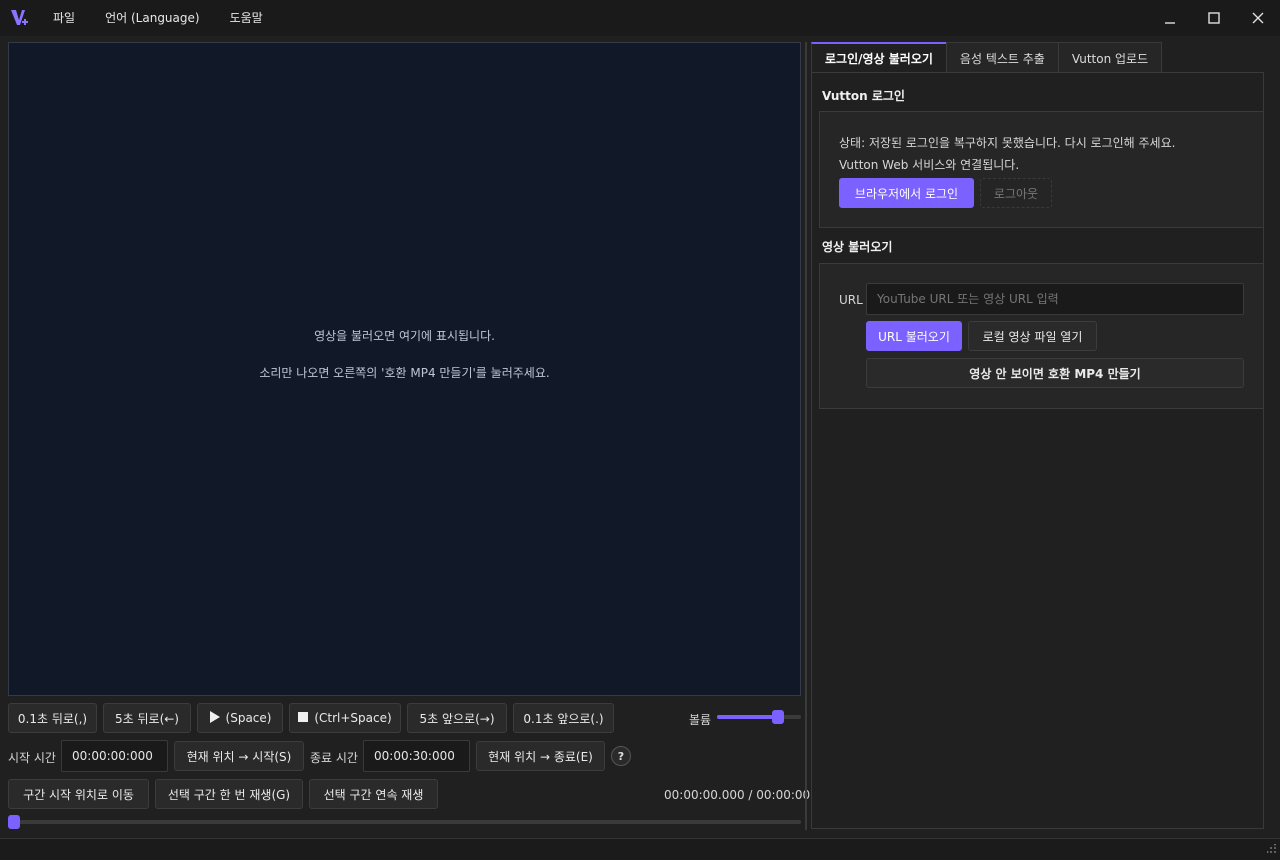 This screenshot has height=860, width=1280. What do you see at coordinates (1271, 850) in the screenshot?
I see `resize-grip-icon` at bounding box center [1271, 850].